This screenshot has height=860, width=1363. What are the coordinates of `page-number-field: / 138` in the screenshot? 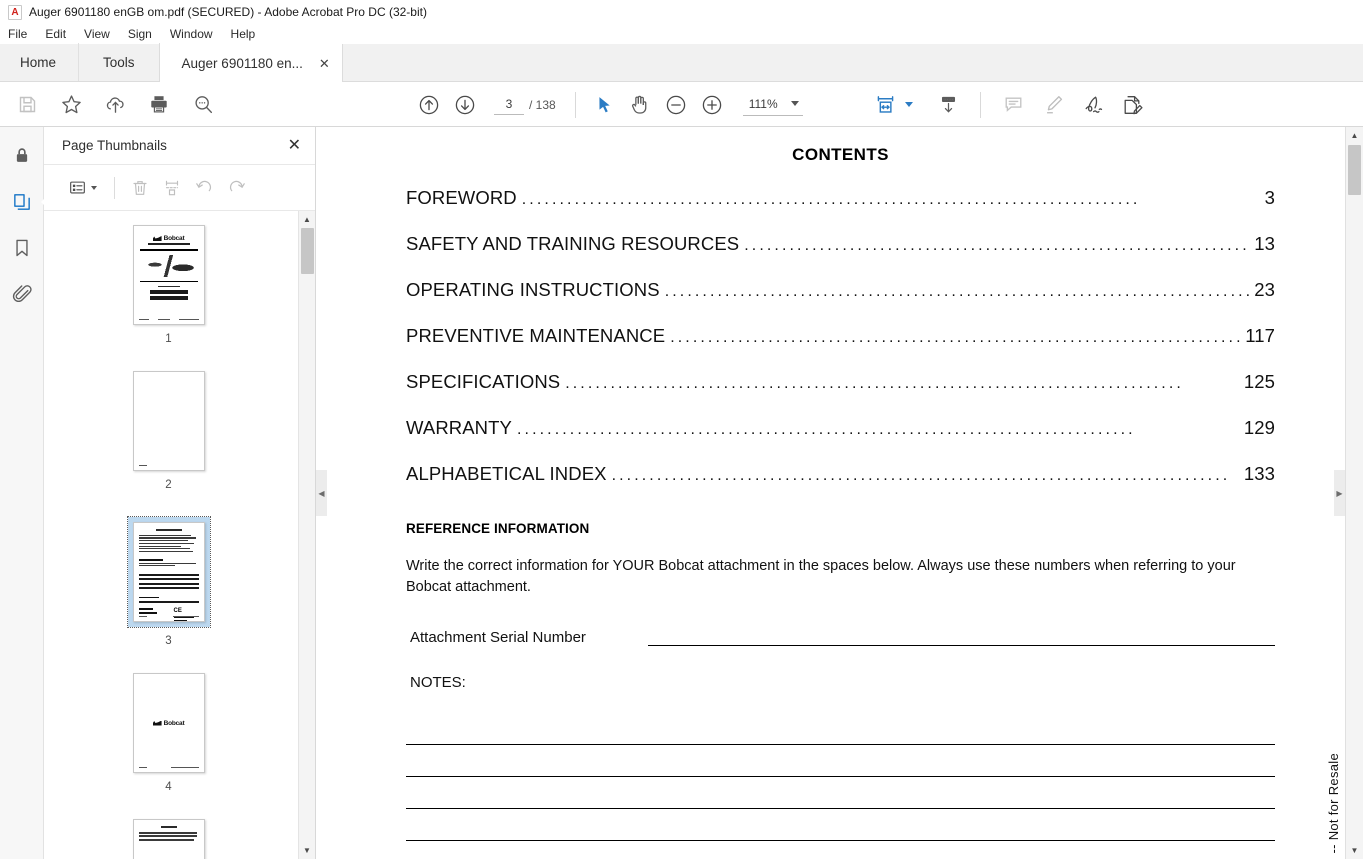 It's located at (525, 104).